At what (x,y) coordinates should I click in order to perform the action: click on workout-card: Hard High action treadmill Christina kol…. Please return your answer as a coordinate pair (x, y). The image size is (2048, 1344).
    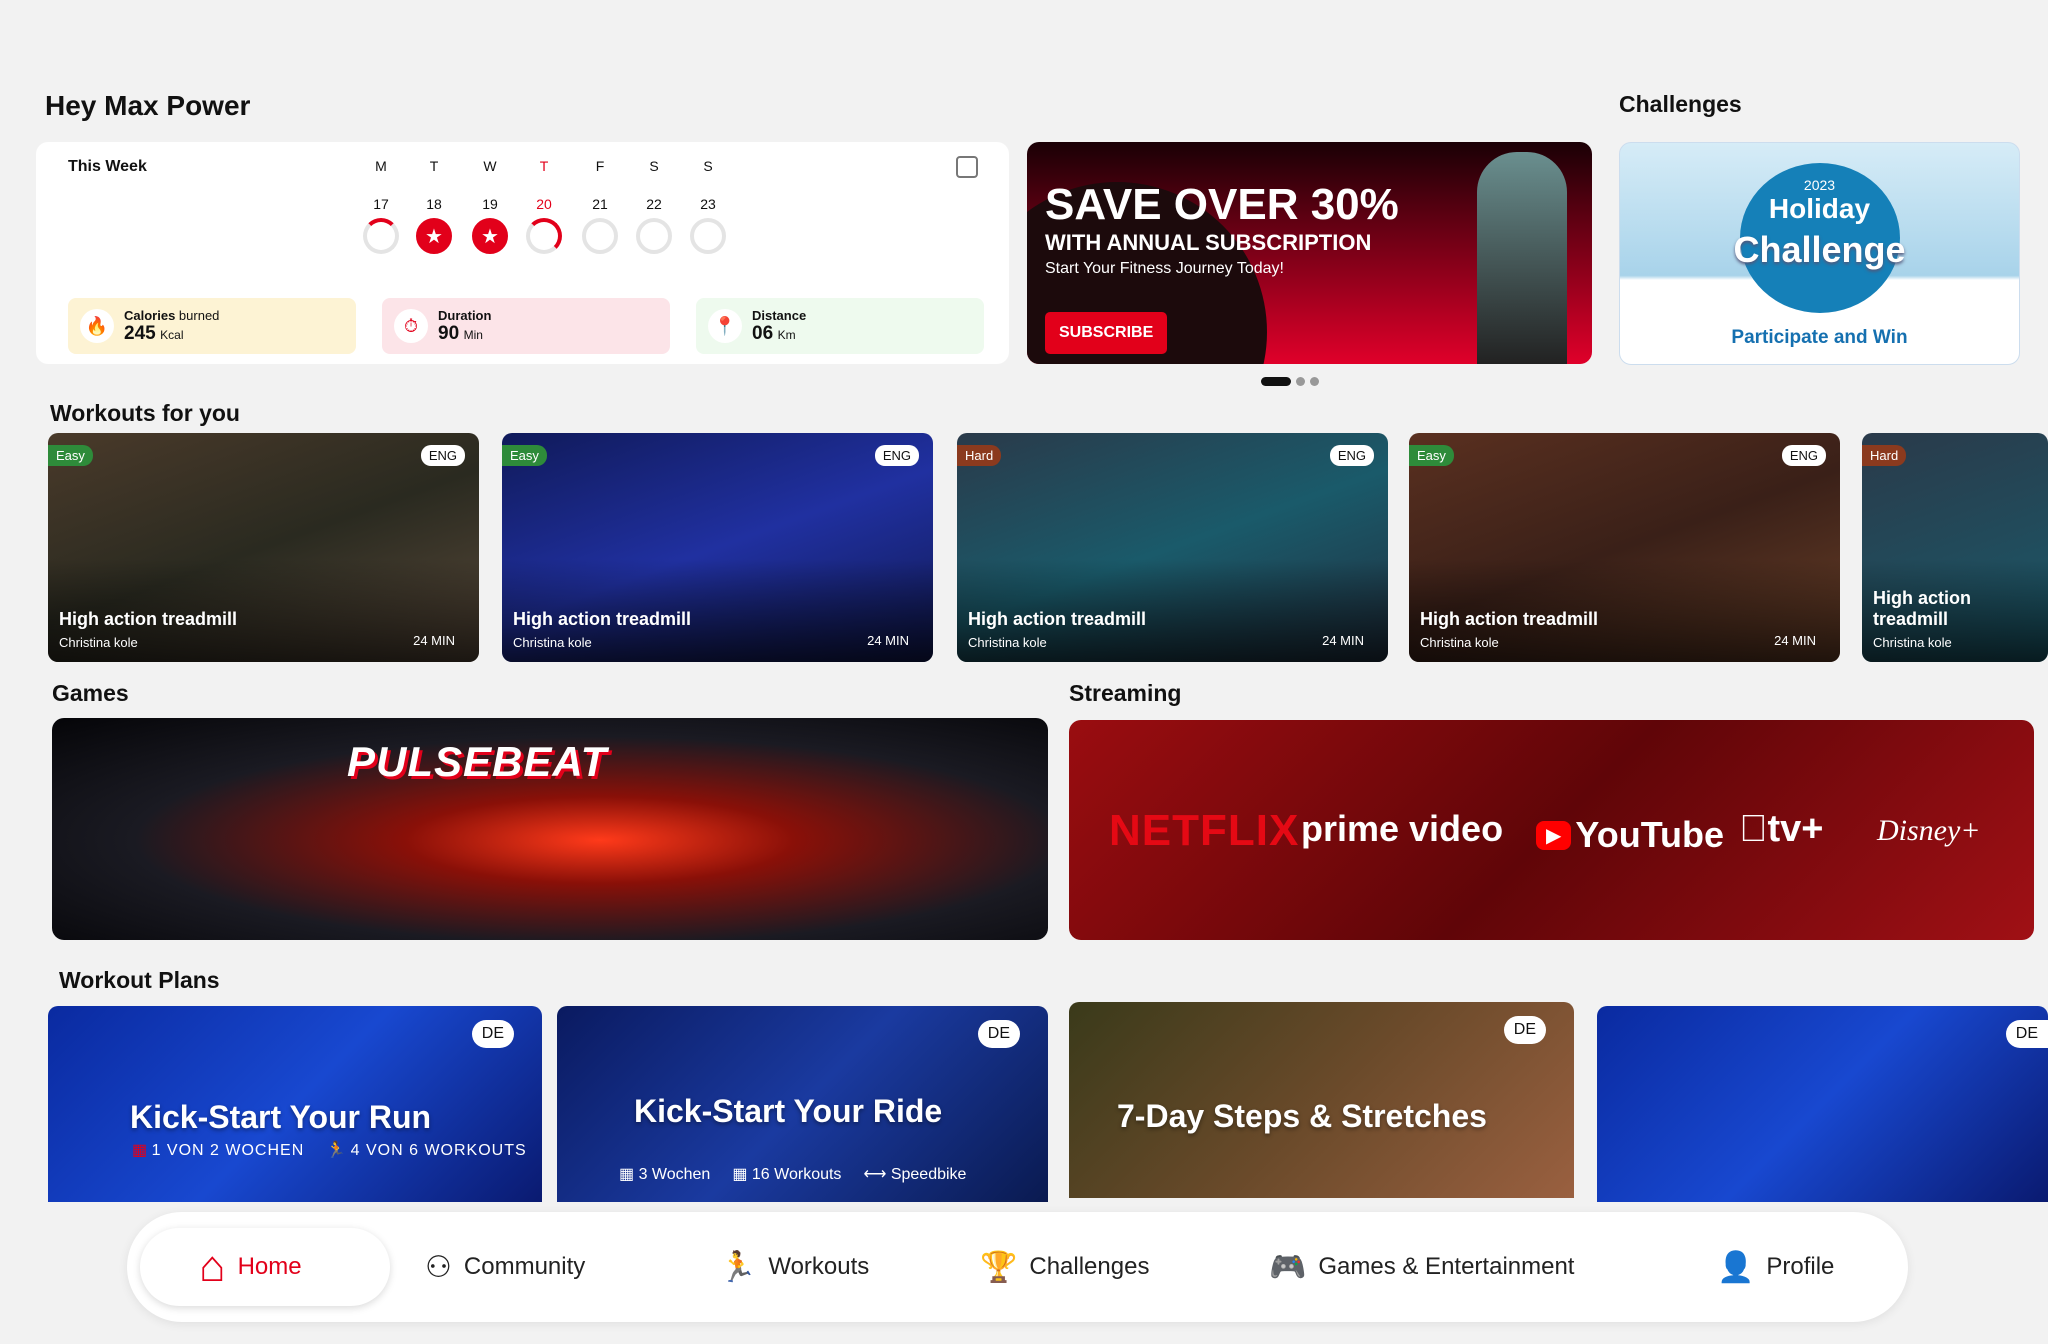
    Looking at the image, I should click on (1955, 547).